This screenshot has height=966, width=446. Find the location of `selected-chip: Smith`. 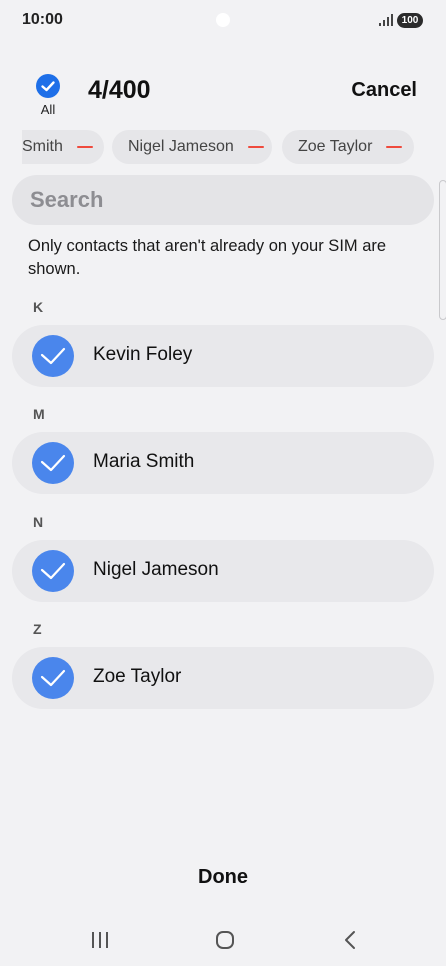

selected-chip: Smith is located at coordinates (63, 147).